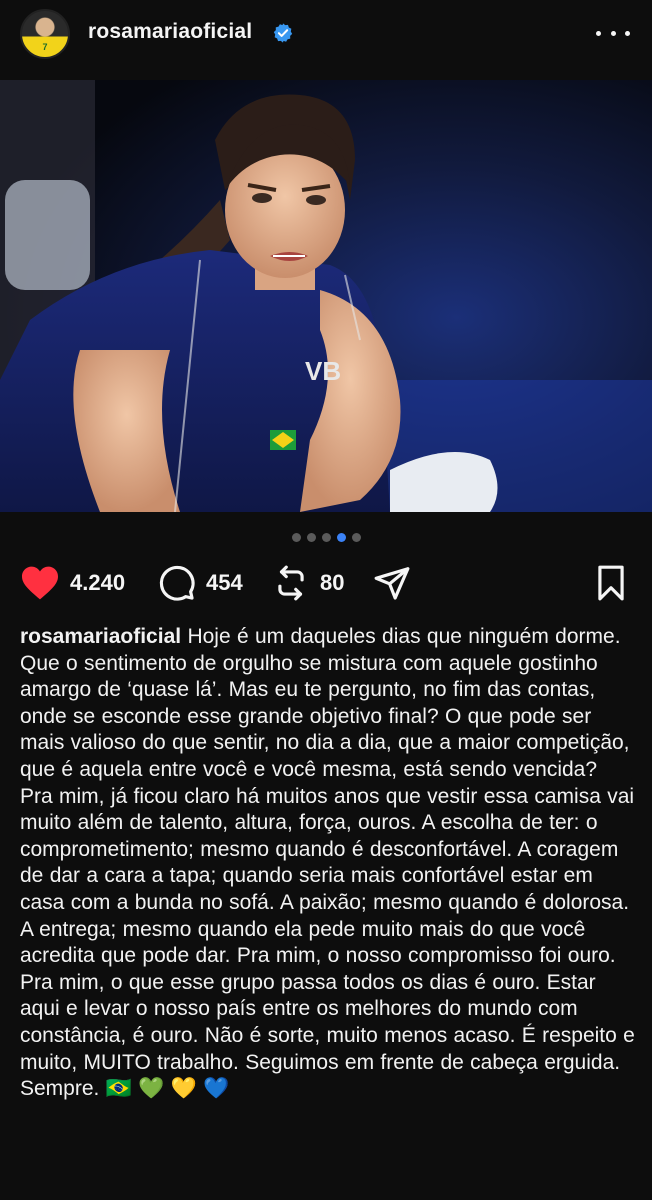  Describe the element at coordinates (200, 583) in the screenshot. I see `comment-button: 454` at that location.